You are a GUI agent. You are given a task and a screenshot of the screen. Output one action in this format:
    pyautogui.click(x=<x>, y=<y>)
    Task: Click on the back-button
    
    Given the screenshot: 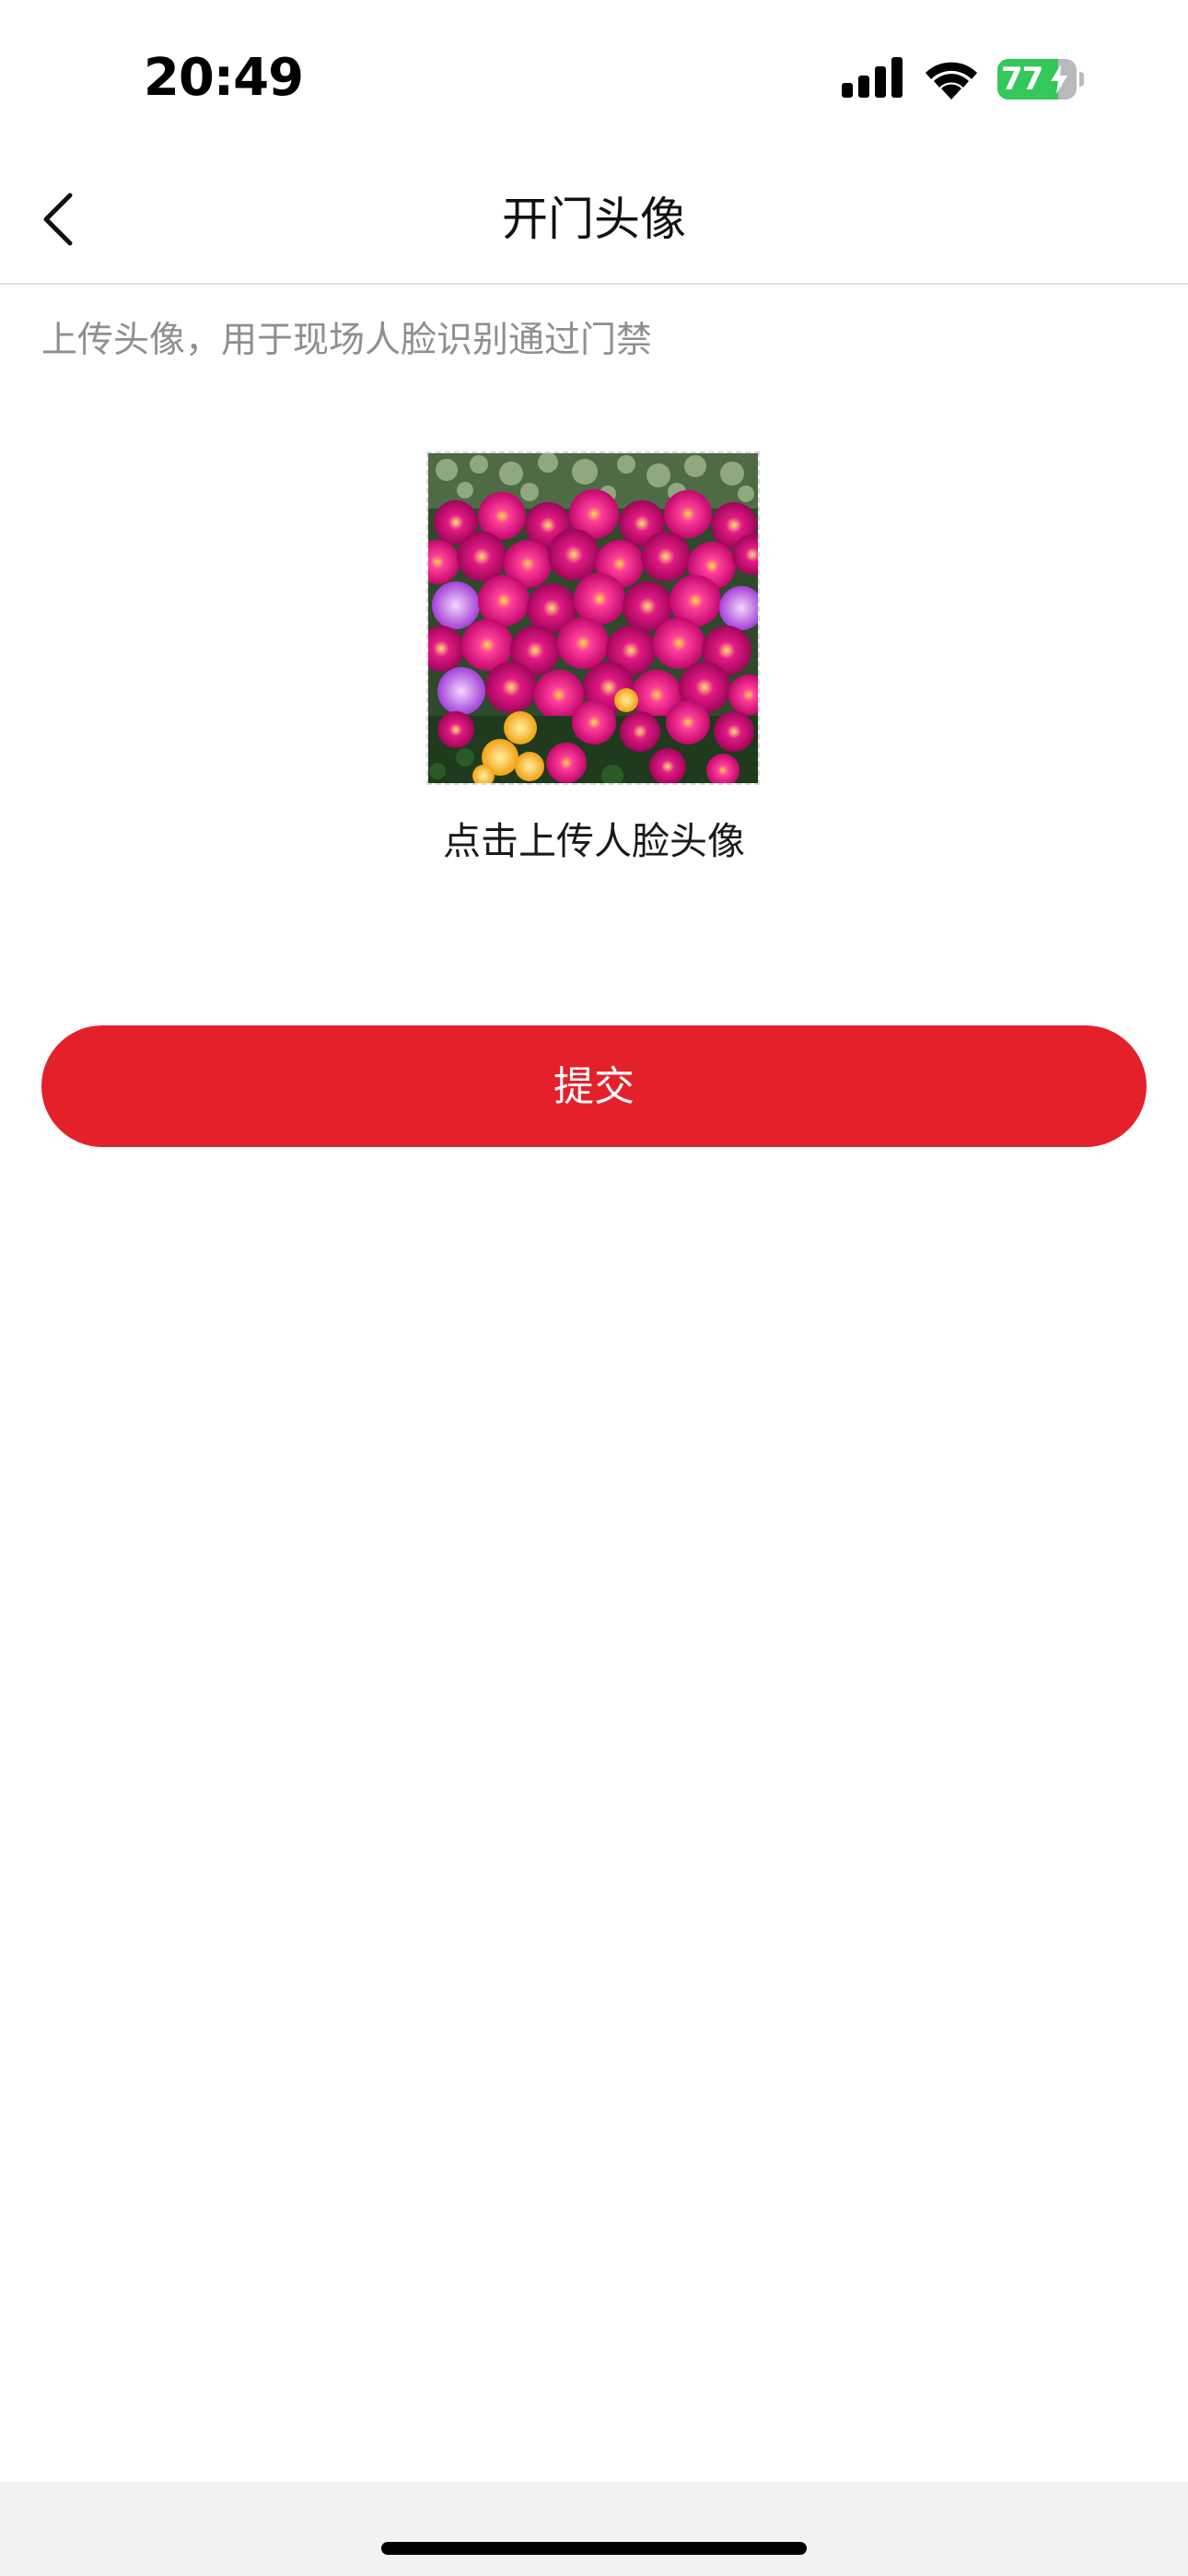 What is the action you would take?
    pyautogui.click(x=64, y=219)
    